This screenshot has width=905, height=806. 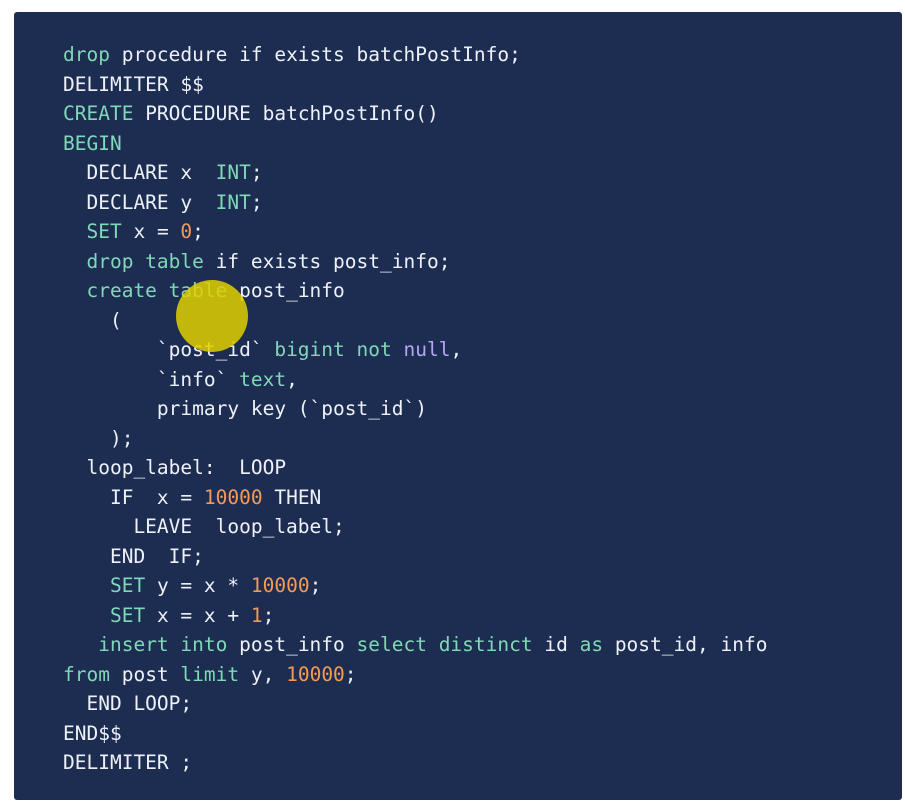 I want to click on code-token: from, so click(x=86, y=674).